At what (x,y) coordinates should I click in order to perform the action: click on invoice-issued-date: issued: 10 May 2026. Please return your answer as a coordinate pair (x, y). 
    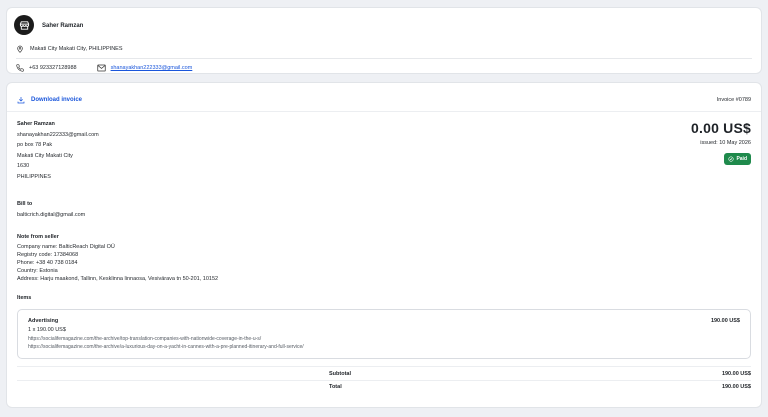
    Looking at the image, I should click on (725, 143).